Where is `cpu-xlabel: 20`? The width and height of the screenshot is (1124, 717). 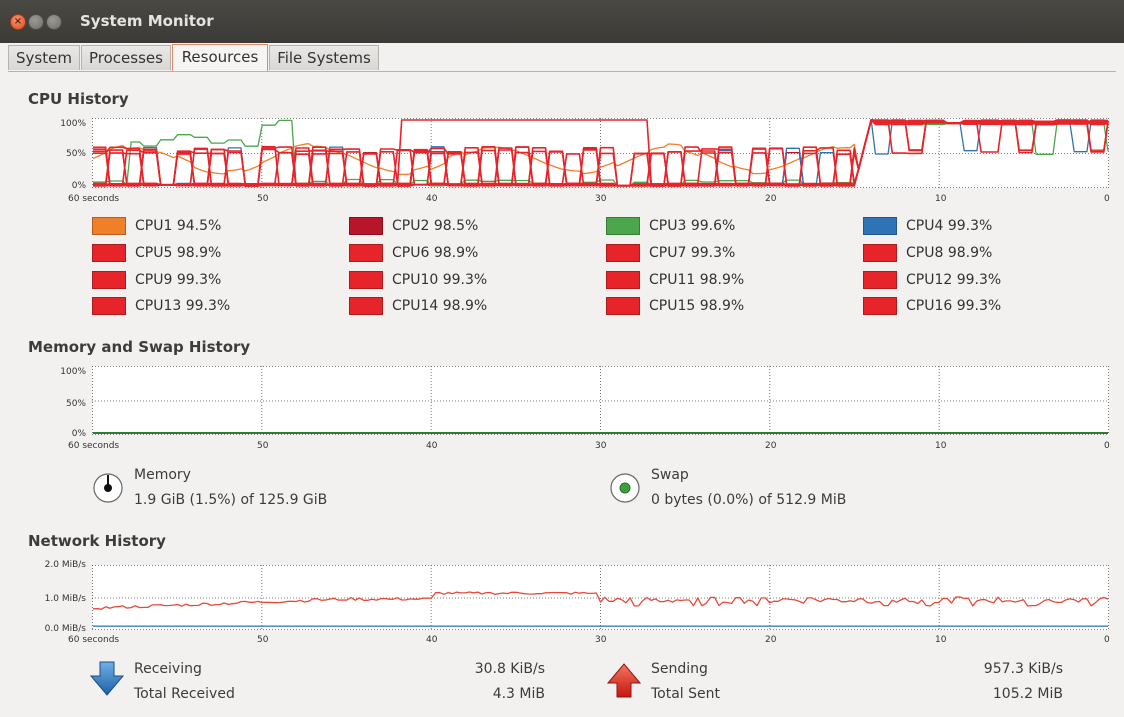 cpu-xlabel: 20 is located at coordinates (771, 199).